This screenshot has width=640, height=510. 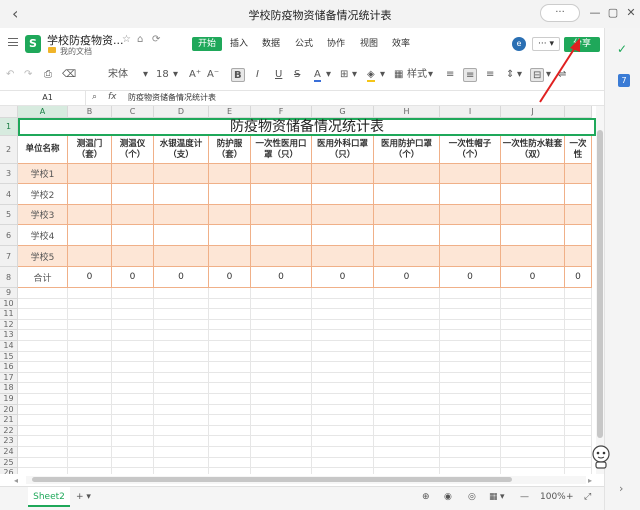 I want to click on zoom-out-button: —, so click(x=524, y=497).